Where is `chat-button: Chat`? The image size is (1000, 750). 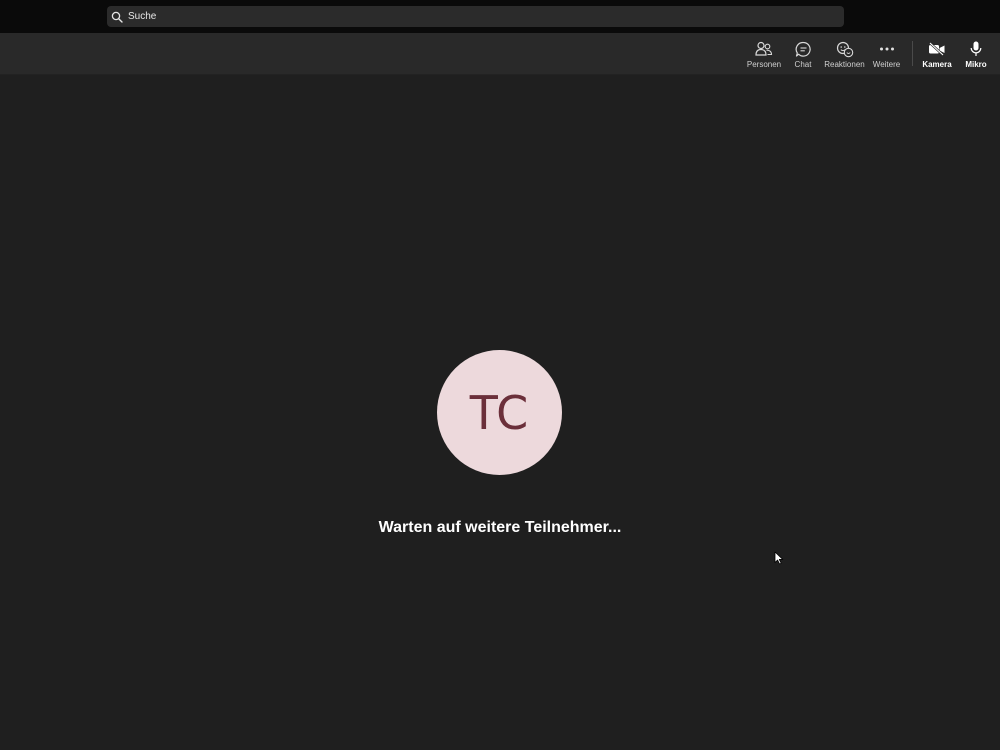
chat-button: Chat is located at coordinates (803, 53).